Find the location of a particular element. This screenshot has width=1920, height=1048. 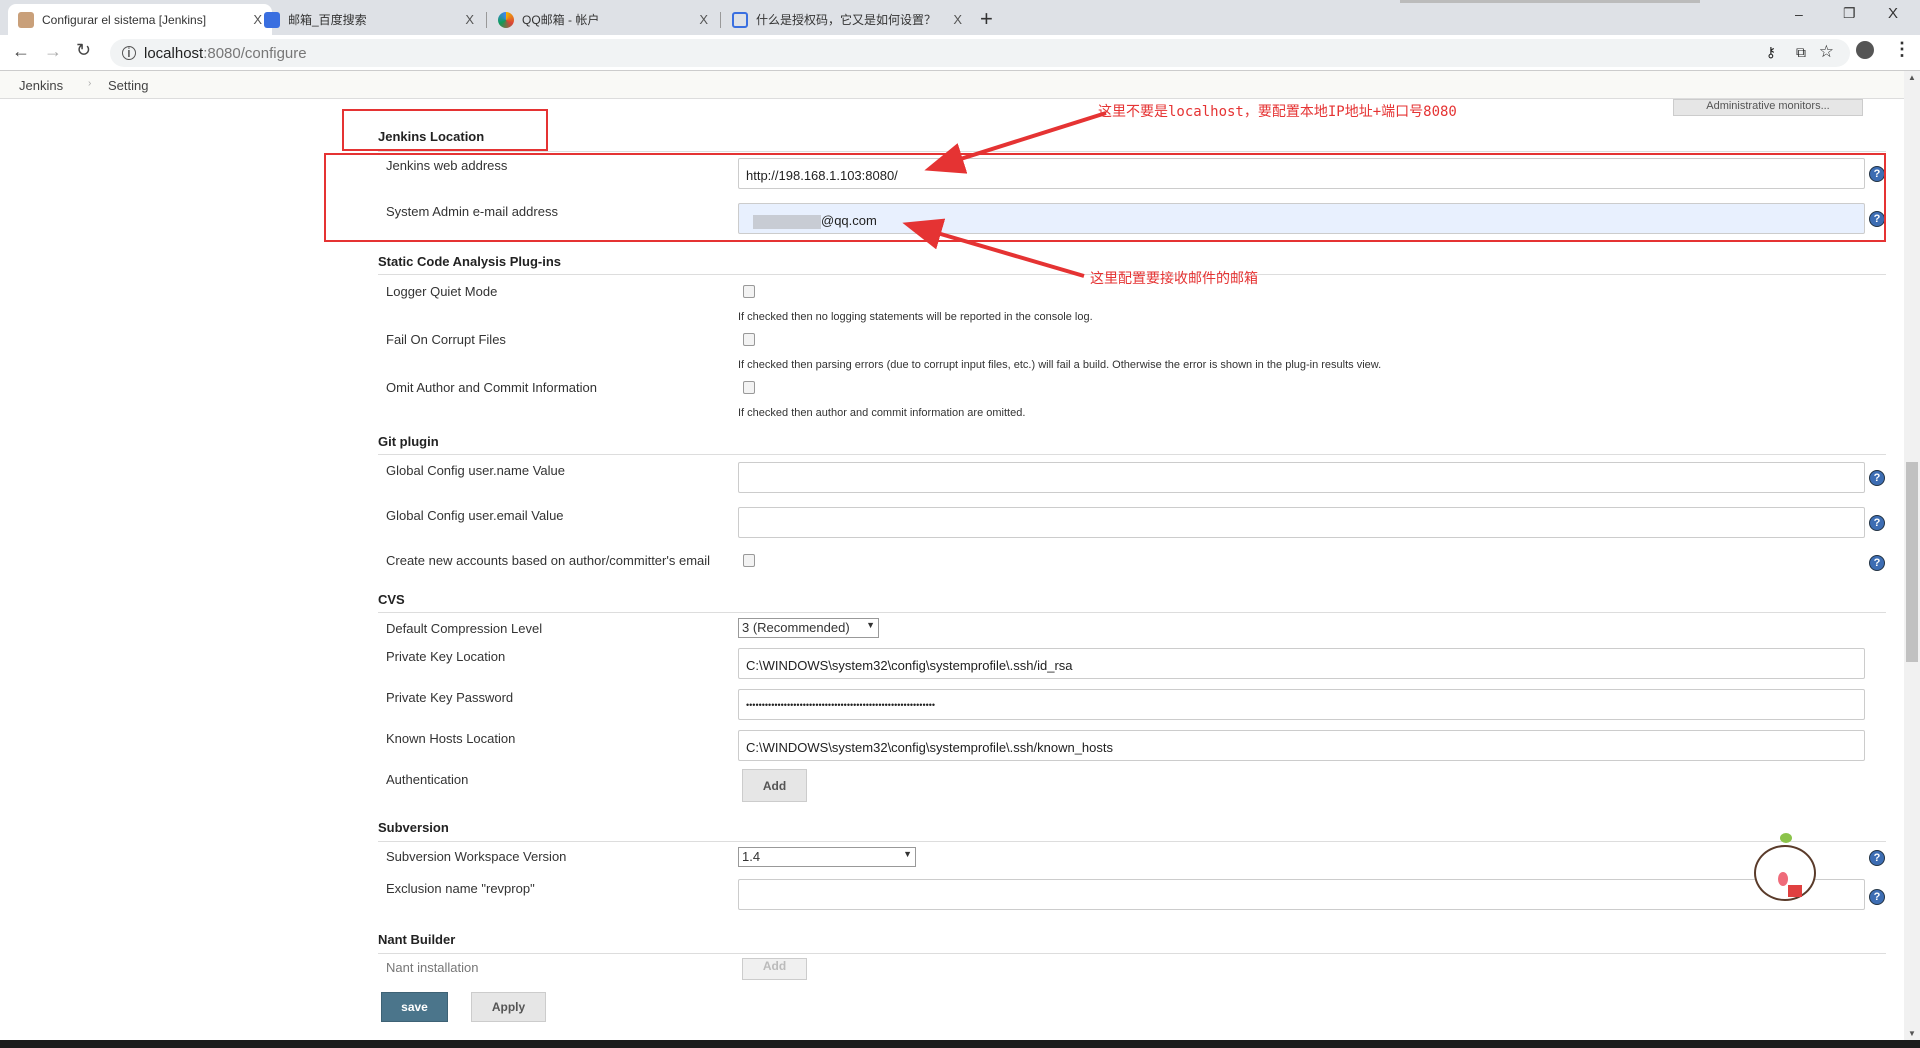

taskbar is located at coordinates (960, 1044).